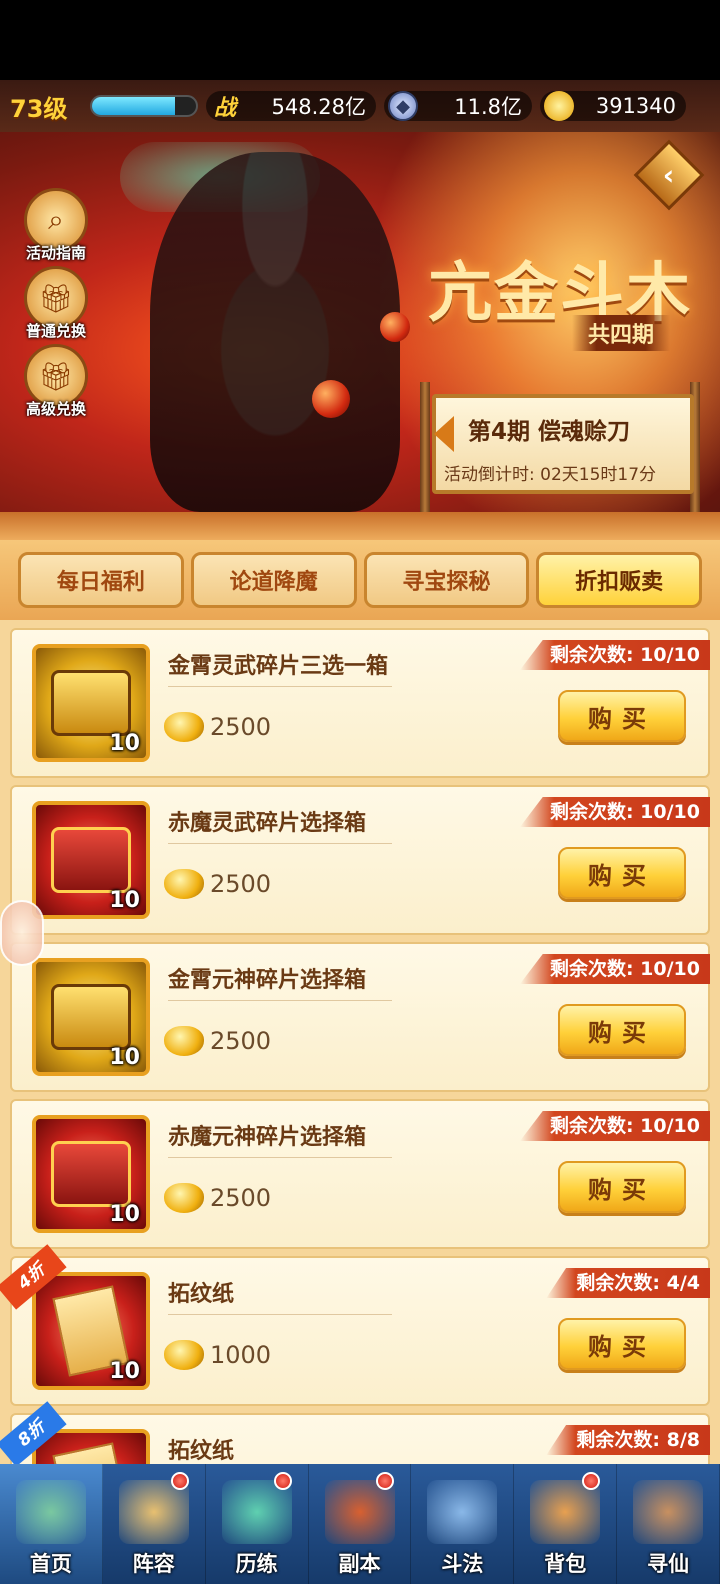 The image size is (720, 1584). What do you see at coordinates (360, 860) in the screenshot?
I see `shop-item-card: 10 赤魔灵武碎片选择箱 2500 剩余次数: 10/10 购买` at bounding box center [360, 860].